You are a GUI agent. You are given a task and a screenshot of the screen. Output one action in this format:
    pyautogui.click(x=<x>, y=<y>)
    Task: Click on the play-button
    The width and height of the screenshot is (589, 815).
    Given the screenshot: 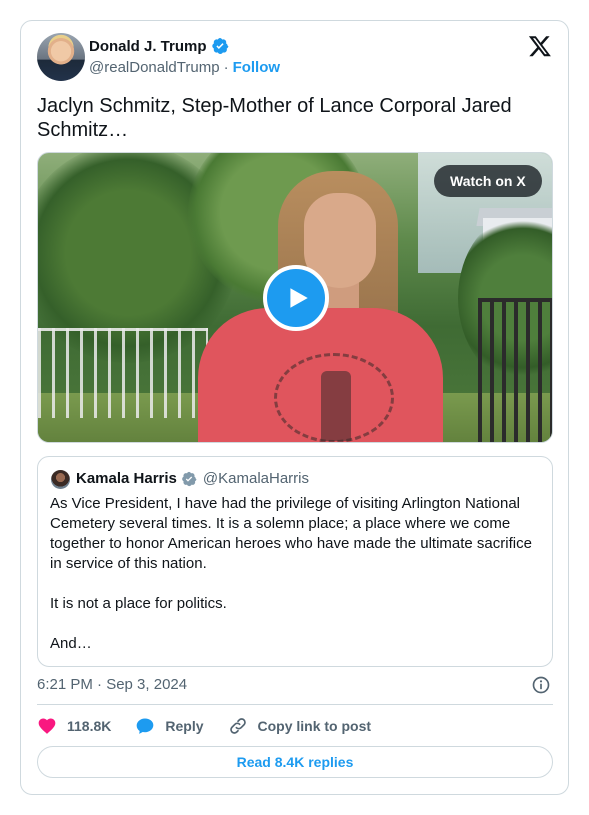 What is the action you would take?
    pyautogui.click(x=296, y=298)
    